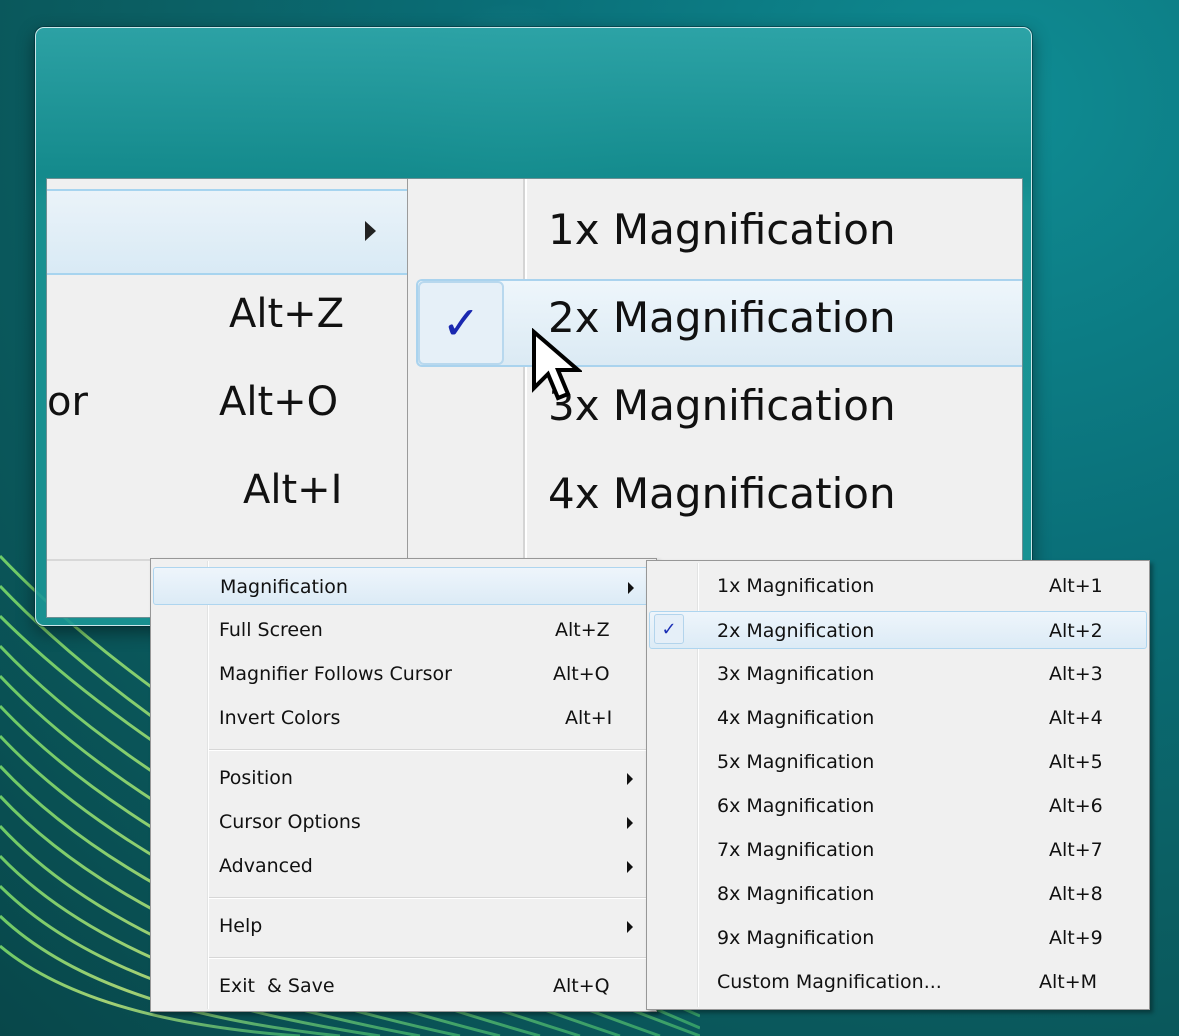 Image resolution: width=1179 pixels, height=1036 pixels. Describe the element at coordinates (403, 718) in the screenshot. I see `menu-item-invert-colors: Invert Colors Alt+I` at that location.